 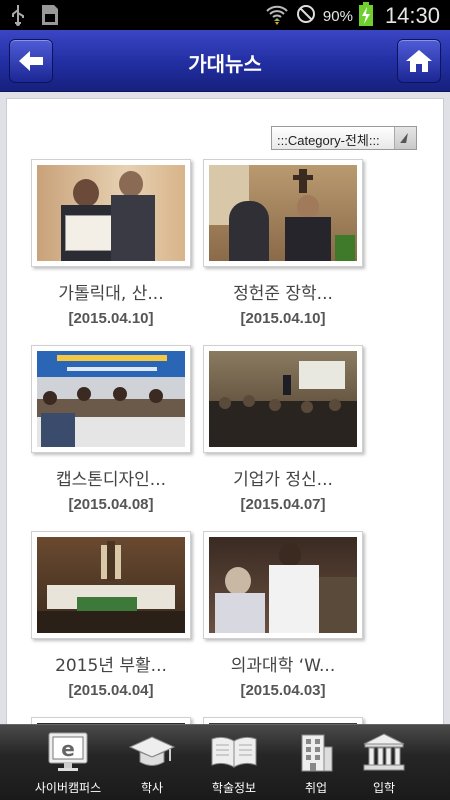 What do you see at coordinates (152, 751) in the screenshot?
I see `graduation-cap-icon` at bounding box center [152, 751].